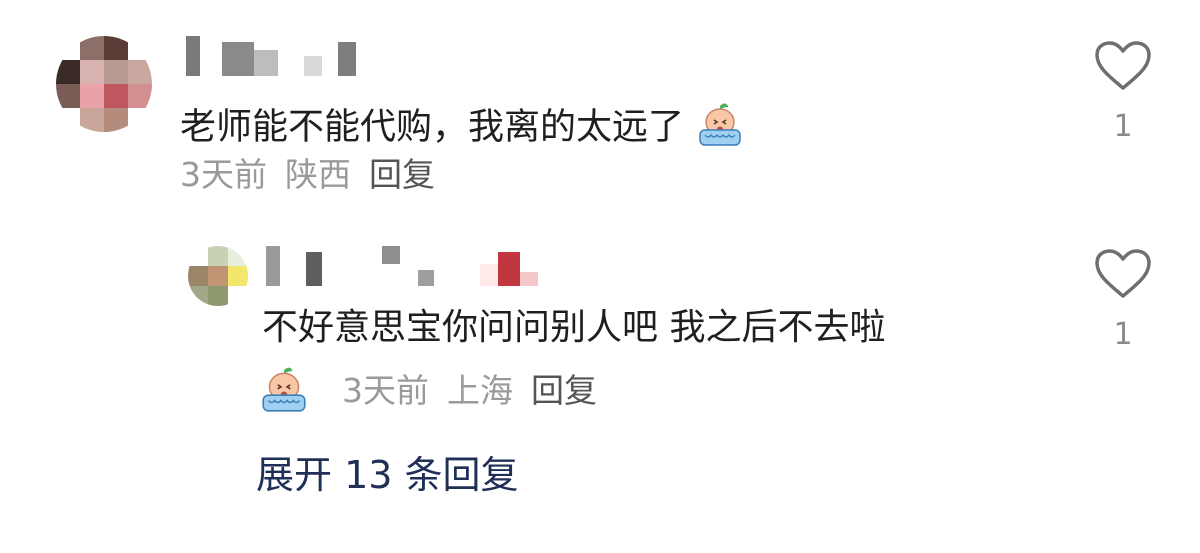  Describe the element at coordinates (564, 390) in the screenshot. I see `reply-reply-button: 回复` at that location.